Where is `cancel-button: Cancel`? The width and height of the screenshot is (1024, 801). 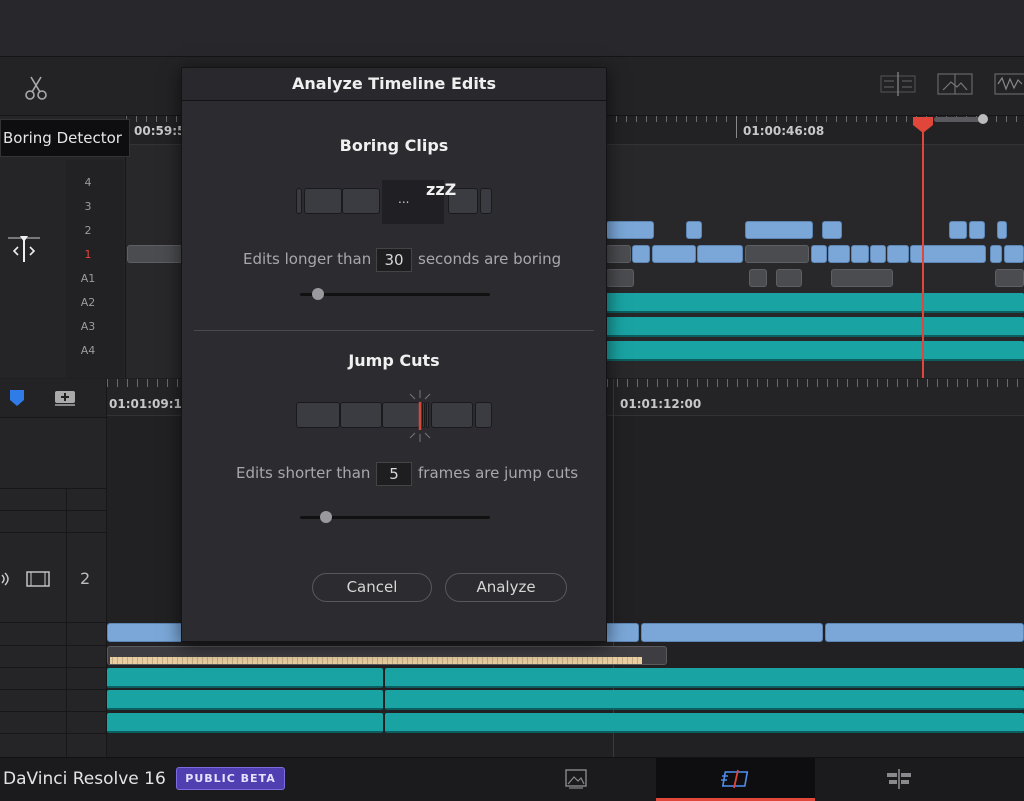 cancel-button: Cancel is located at coordinates (372, 587).